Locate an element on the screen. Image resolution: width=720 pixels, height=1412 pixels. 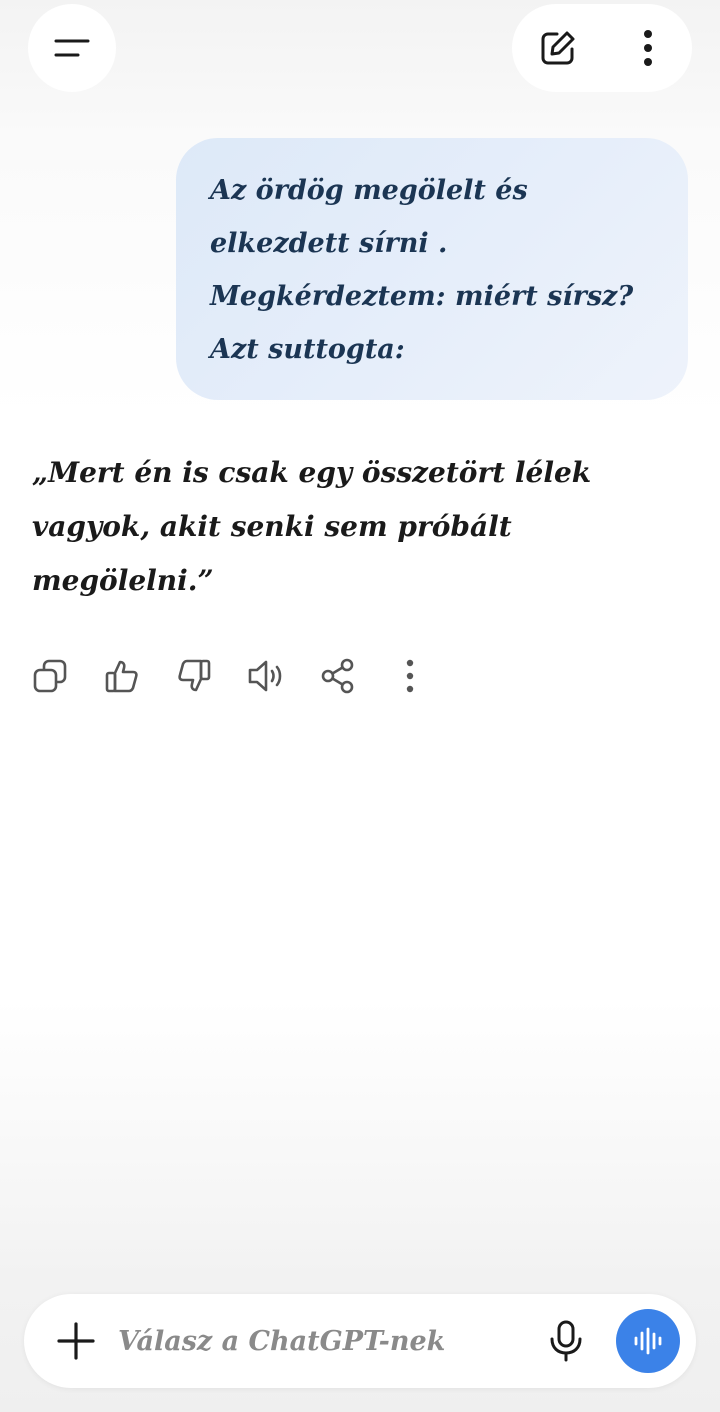
like-button is located at coordinates (122, 676).